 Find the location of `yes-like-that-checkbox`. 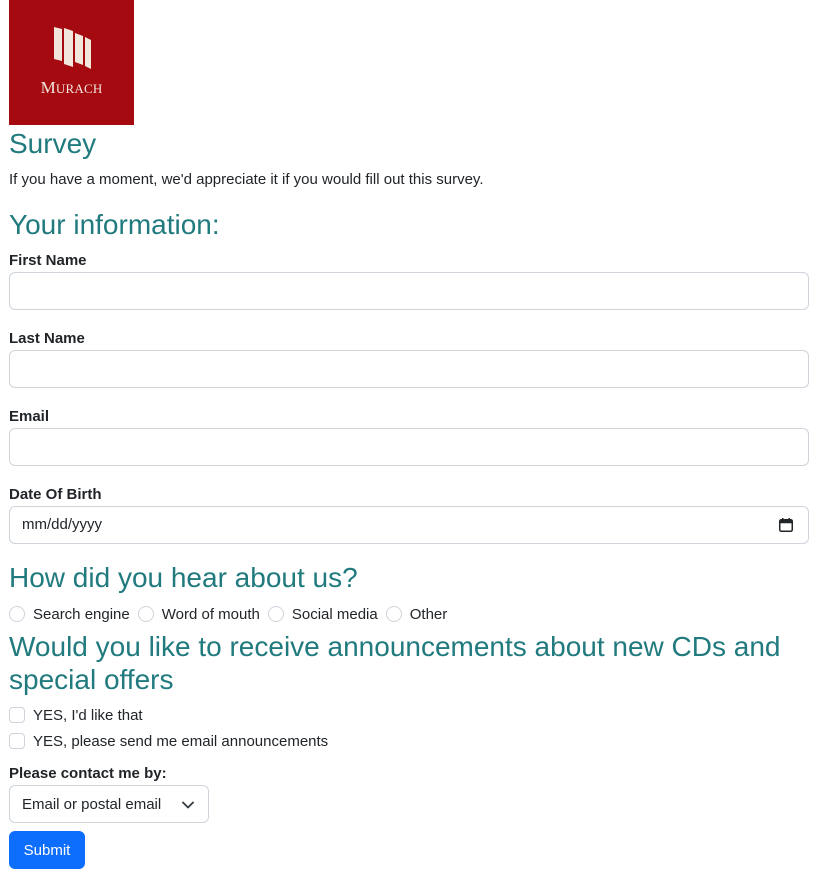

yes-like-that-checkbox is located at coordinates (17, 715).